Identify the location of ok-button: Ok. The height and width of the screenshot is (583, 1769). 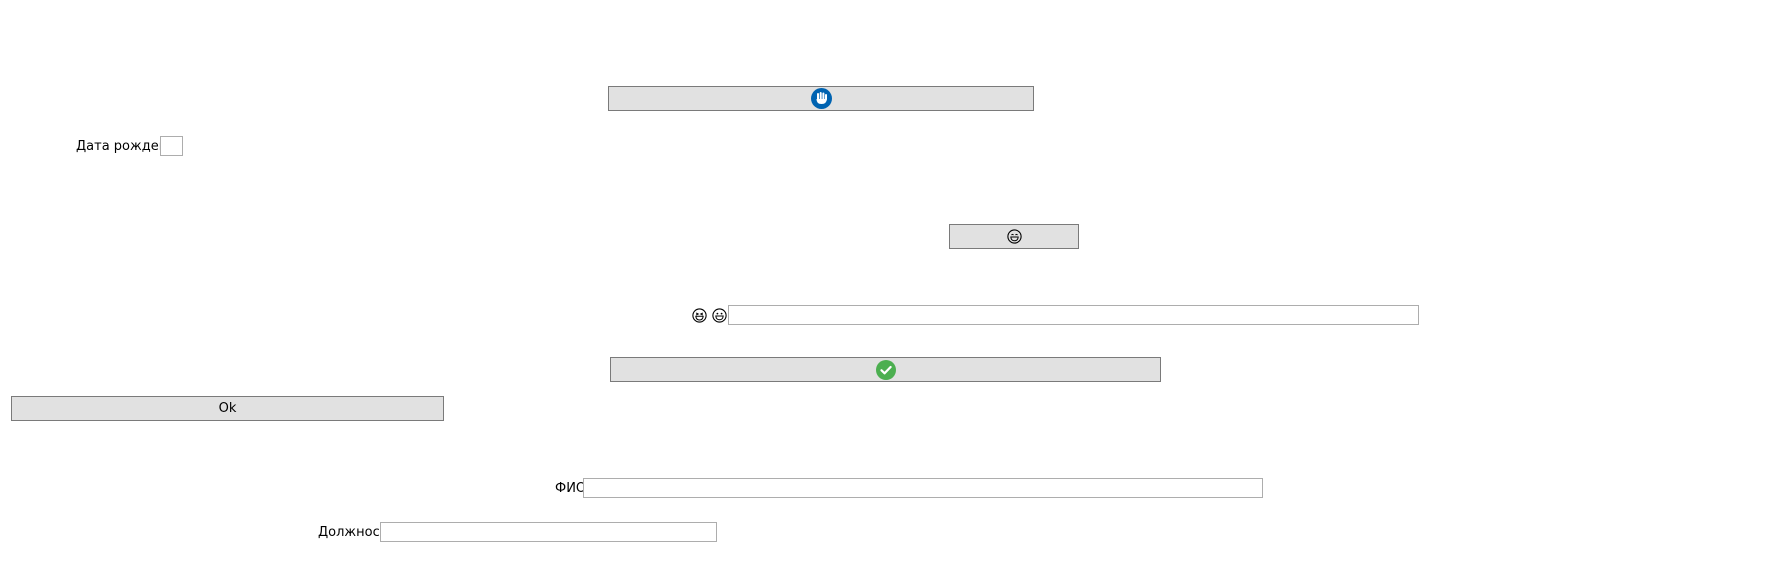
(227, 408).